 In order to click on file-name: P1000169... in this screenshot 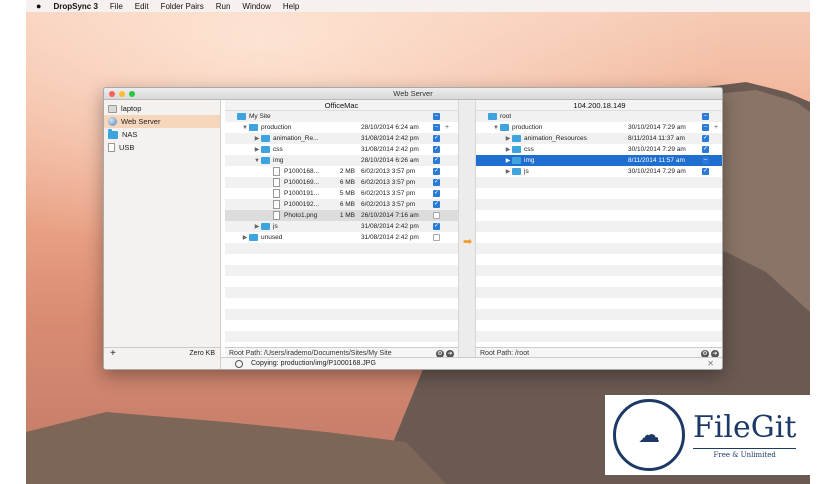, I will do `click(302, 182)`.